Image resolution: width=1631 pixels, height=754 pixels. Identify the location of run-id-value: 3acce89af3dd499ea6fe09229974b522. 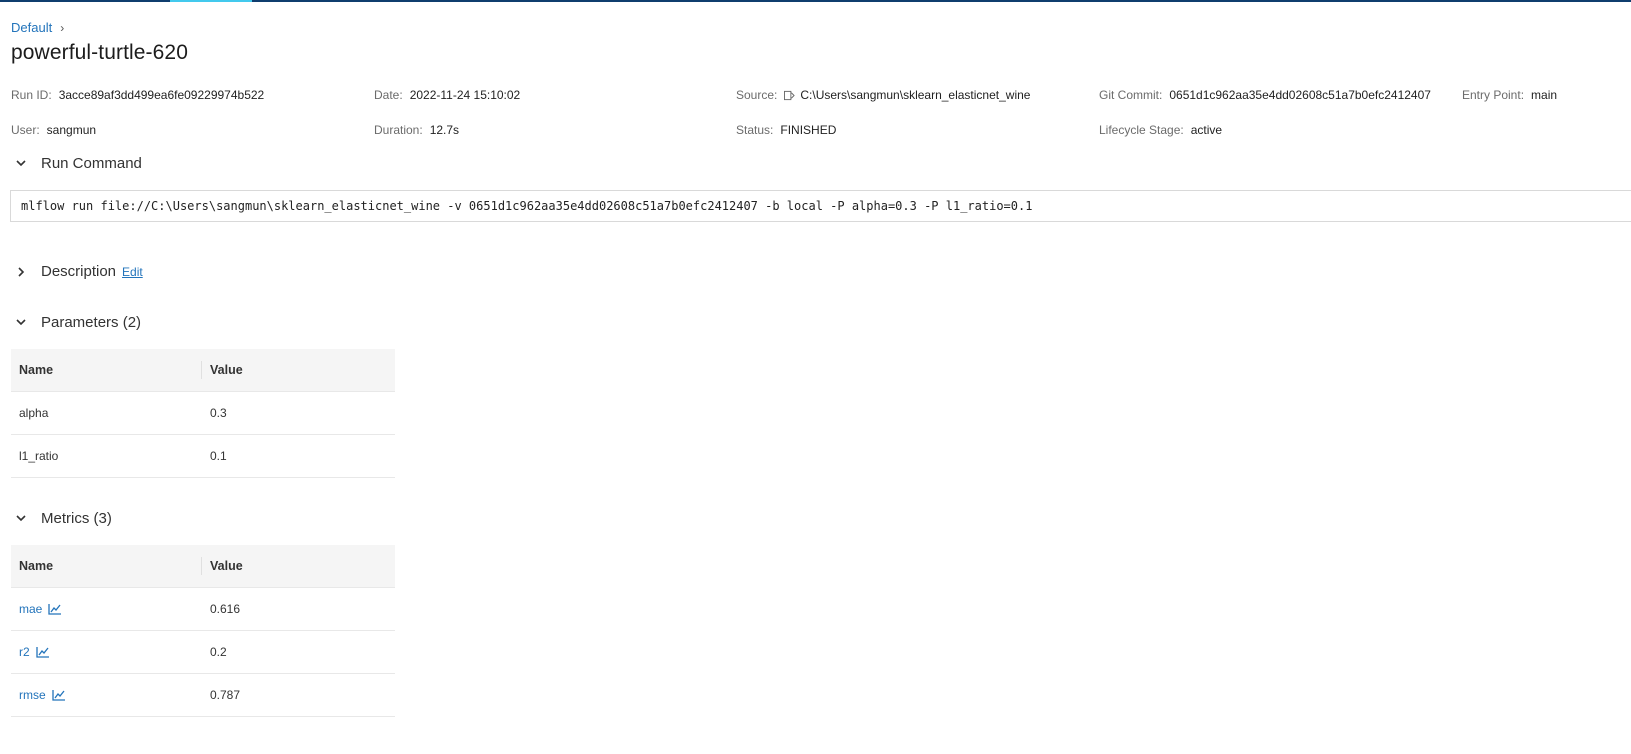
(161, 95).